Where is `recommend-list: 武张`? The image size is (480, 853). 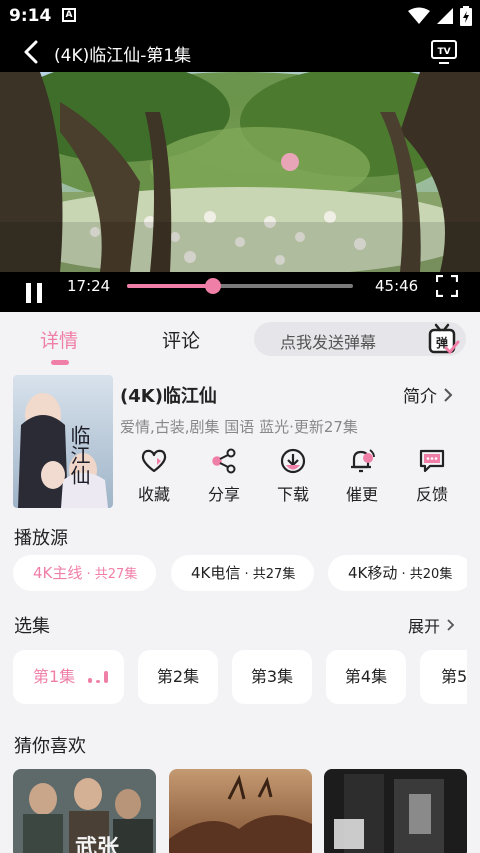 recommend-list: 武张 is located at coordinates (240, 811).